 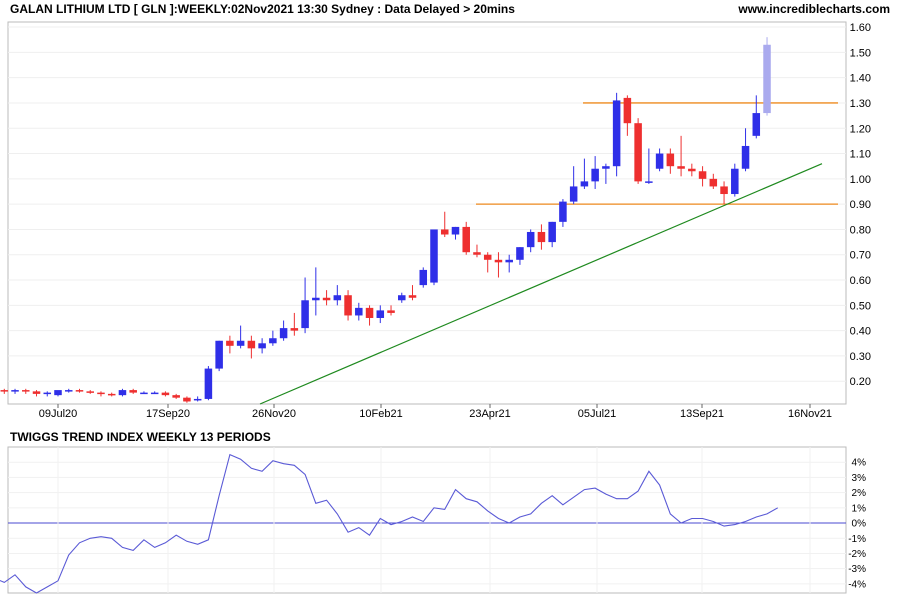 What do you see at coordinates (860, 104) in the screenshot?
I see `price-tick-label: 1.30` at bounding box center [860, 104].